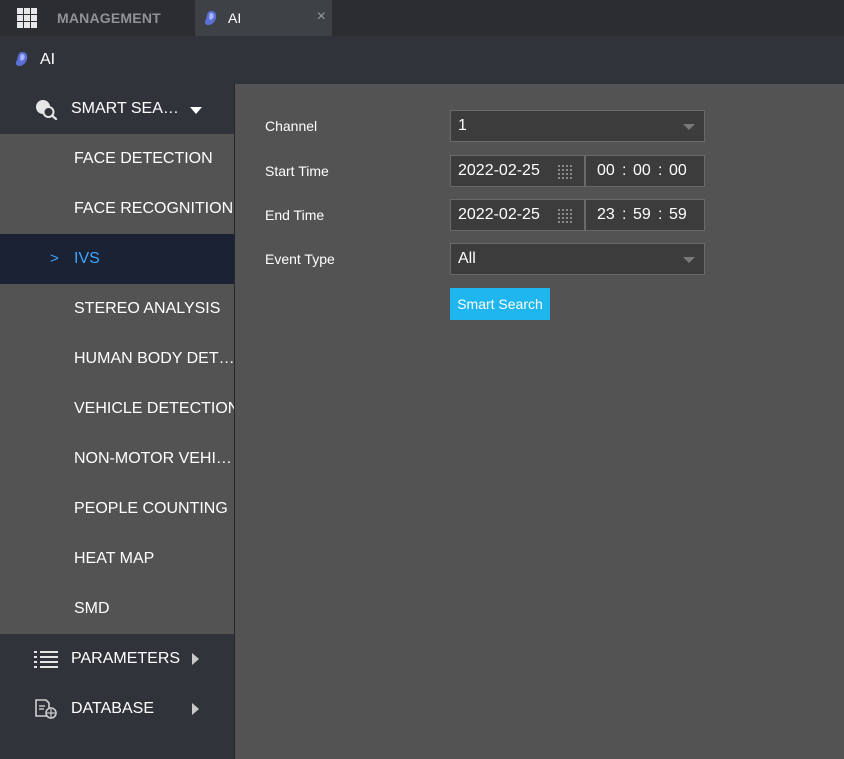  What do you see at coordinates (606, 171) in the screenshot?
I see `start-hour: 00` at bounding box center [606, 171].